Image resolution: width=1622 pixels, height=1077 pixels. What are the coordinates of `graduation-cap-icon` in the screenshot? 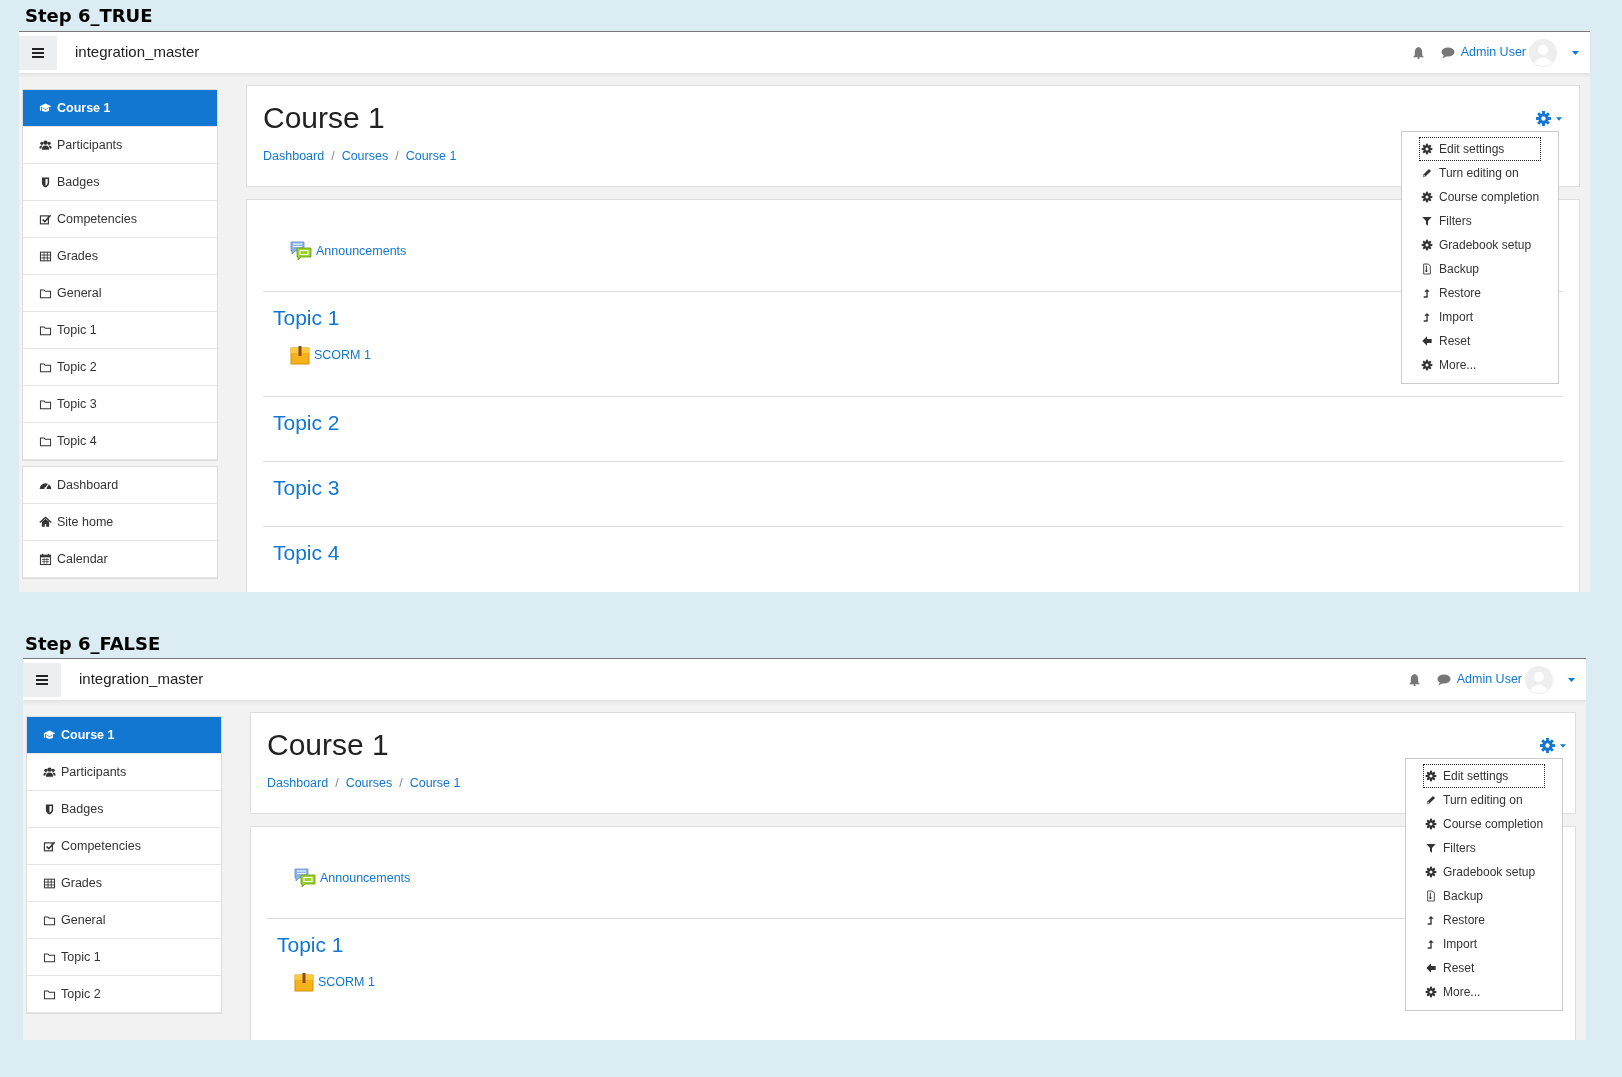 It's located at (45, 108).